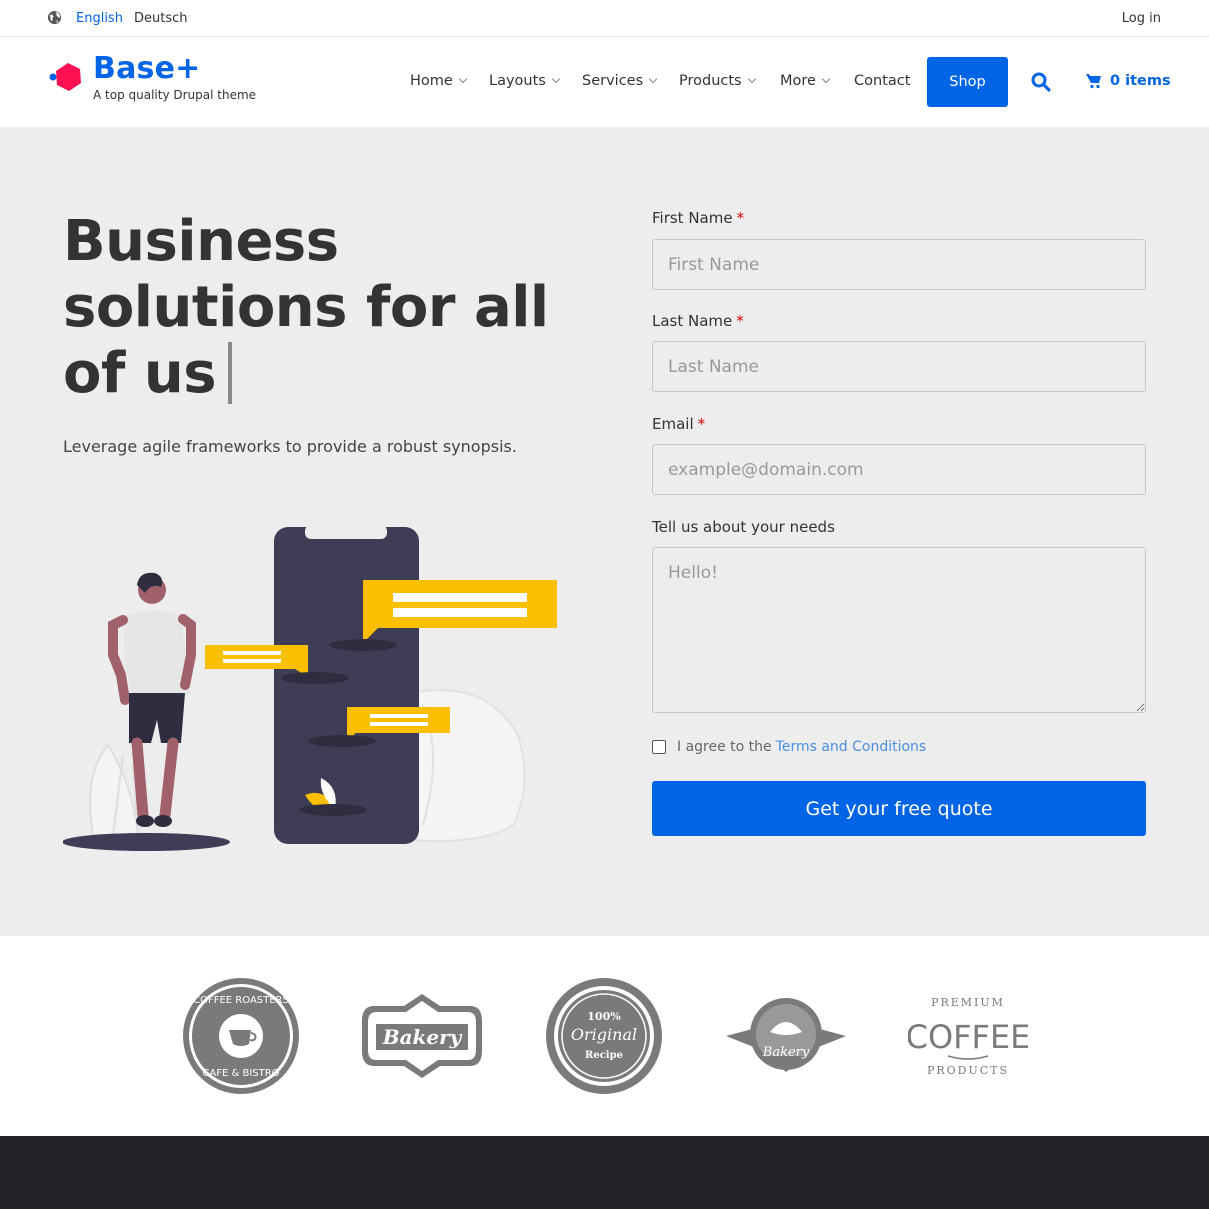 The height and width of the screenshot is (1209, 1209). I want to click on site-footer, so click(604, 1172).